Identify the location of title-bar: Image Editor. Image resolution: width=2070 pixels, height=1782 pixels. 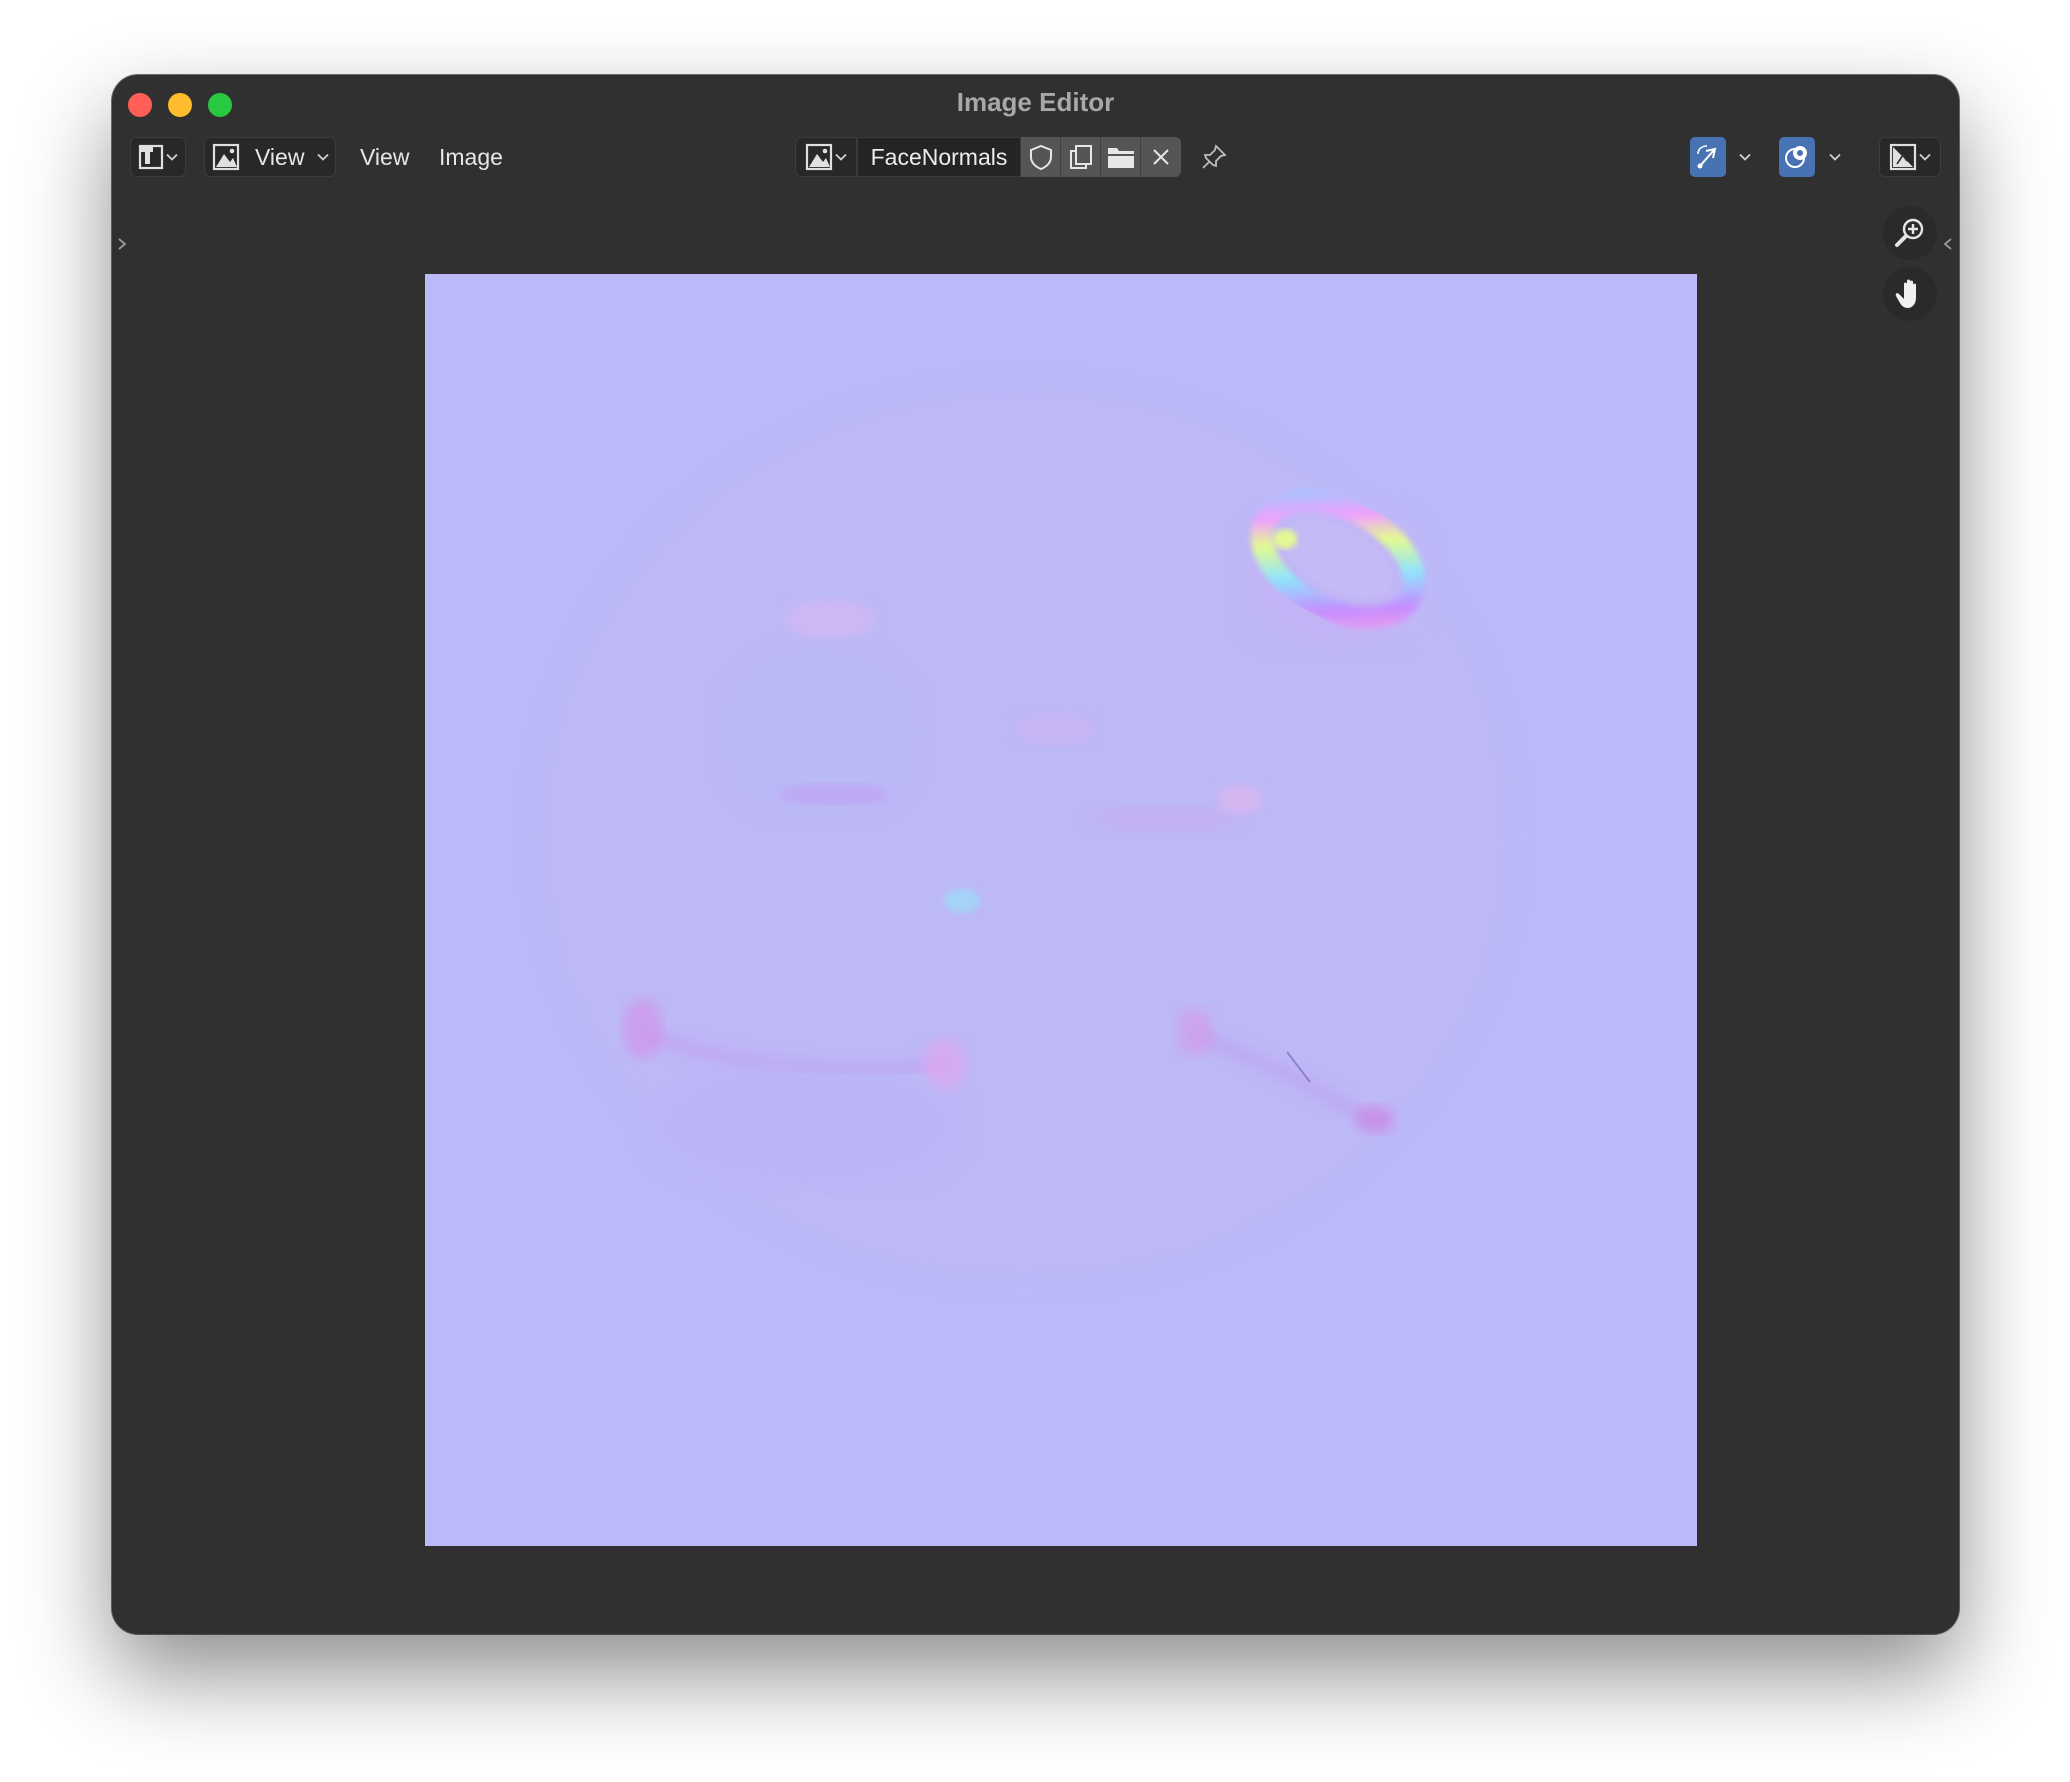
(1035, 103).